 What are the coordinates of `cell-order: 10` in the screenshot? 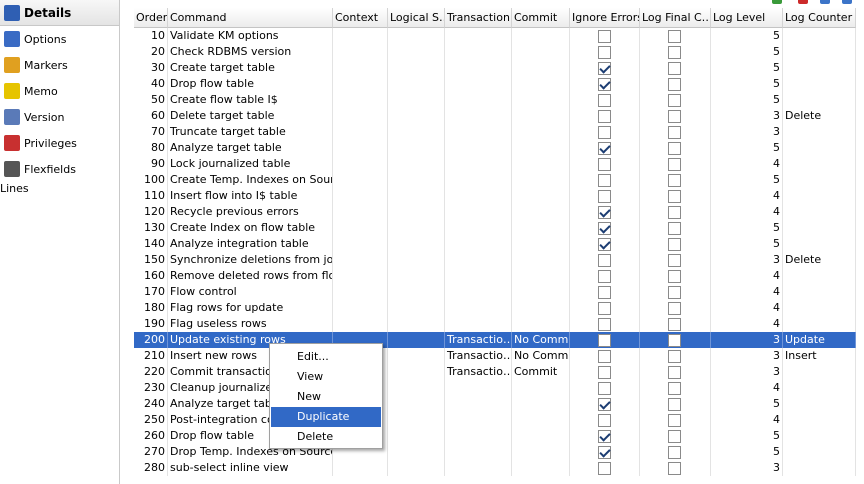 It's located at (151, 36).